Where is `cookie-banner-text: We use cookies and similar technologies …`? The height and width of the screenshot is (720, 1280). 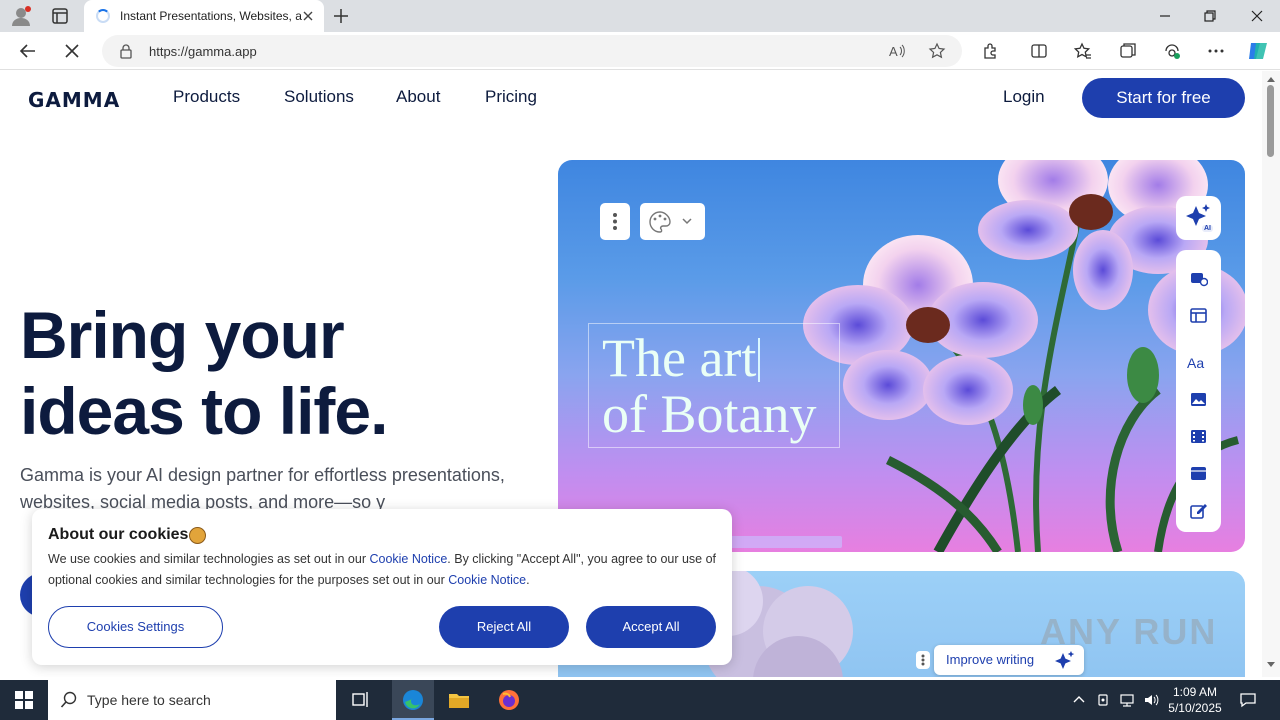 cookie-banner-text: We use cookies and similar technologies … is located at coordinates (384, 570).